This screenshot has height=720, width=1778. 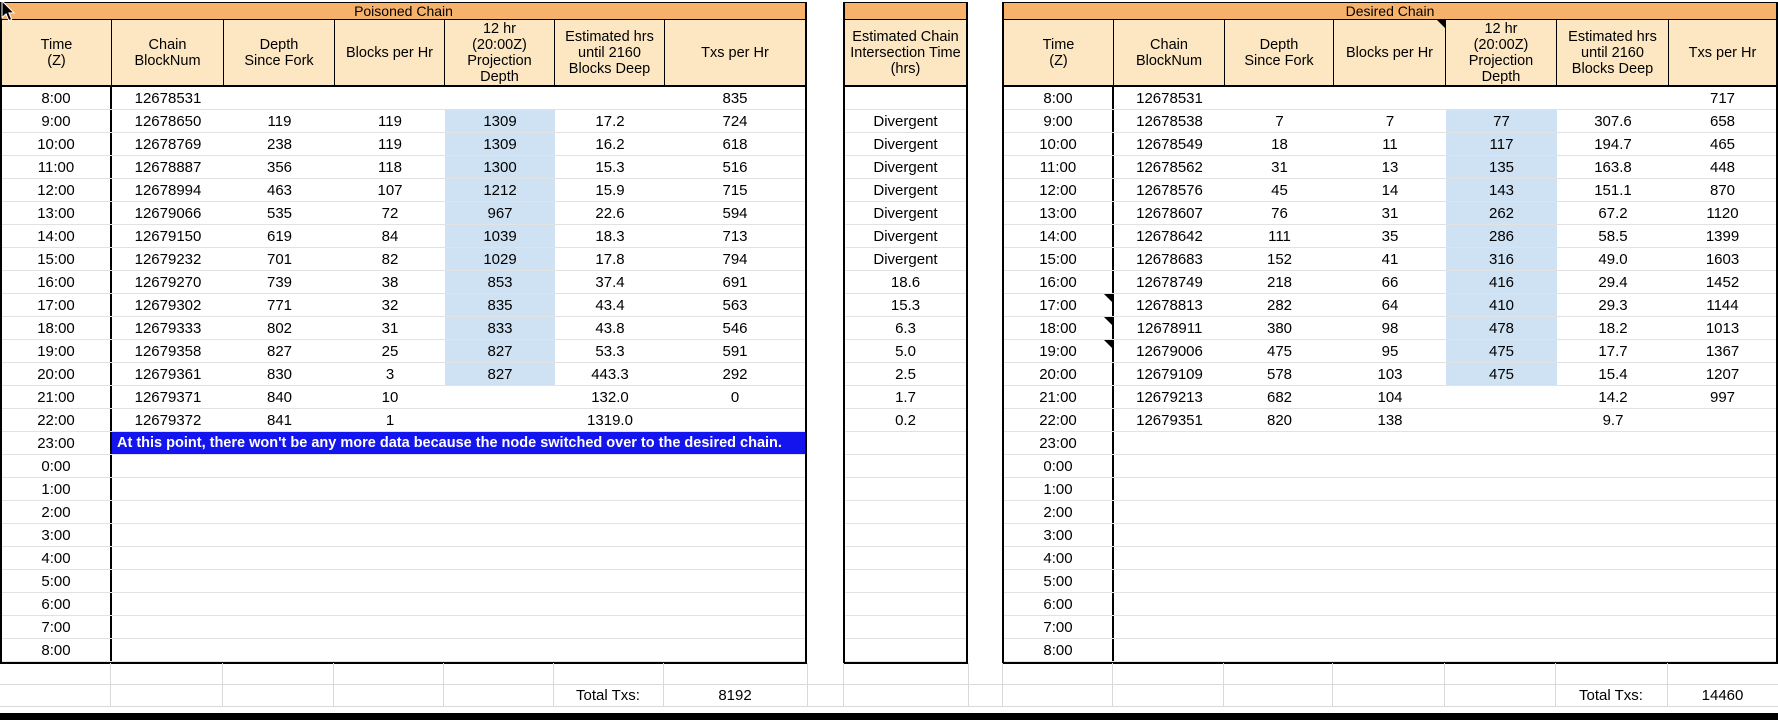 I want to click on data-cell: 72, so click(x=390, y=213).